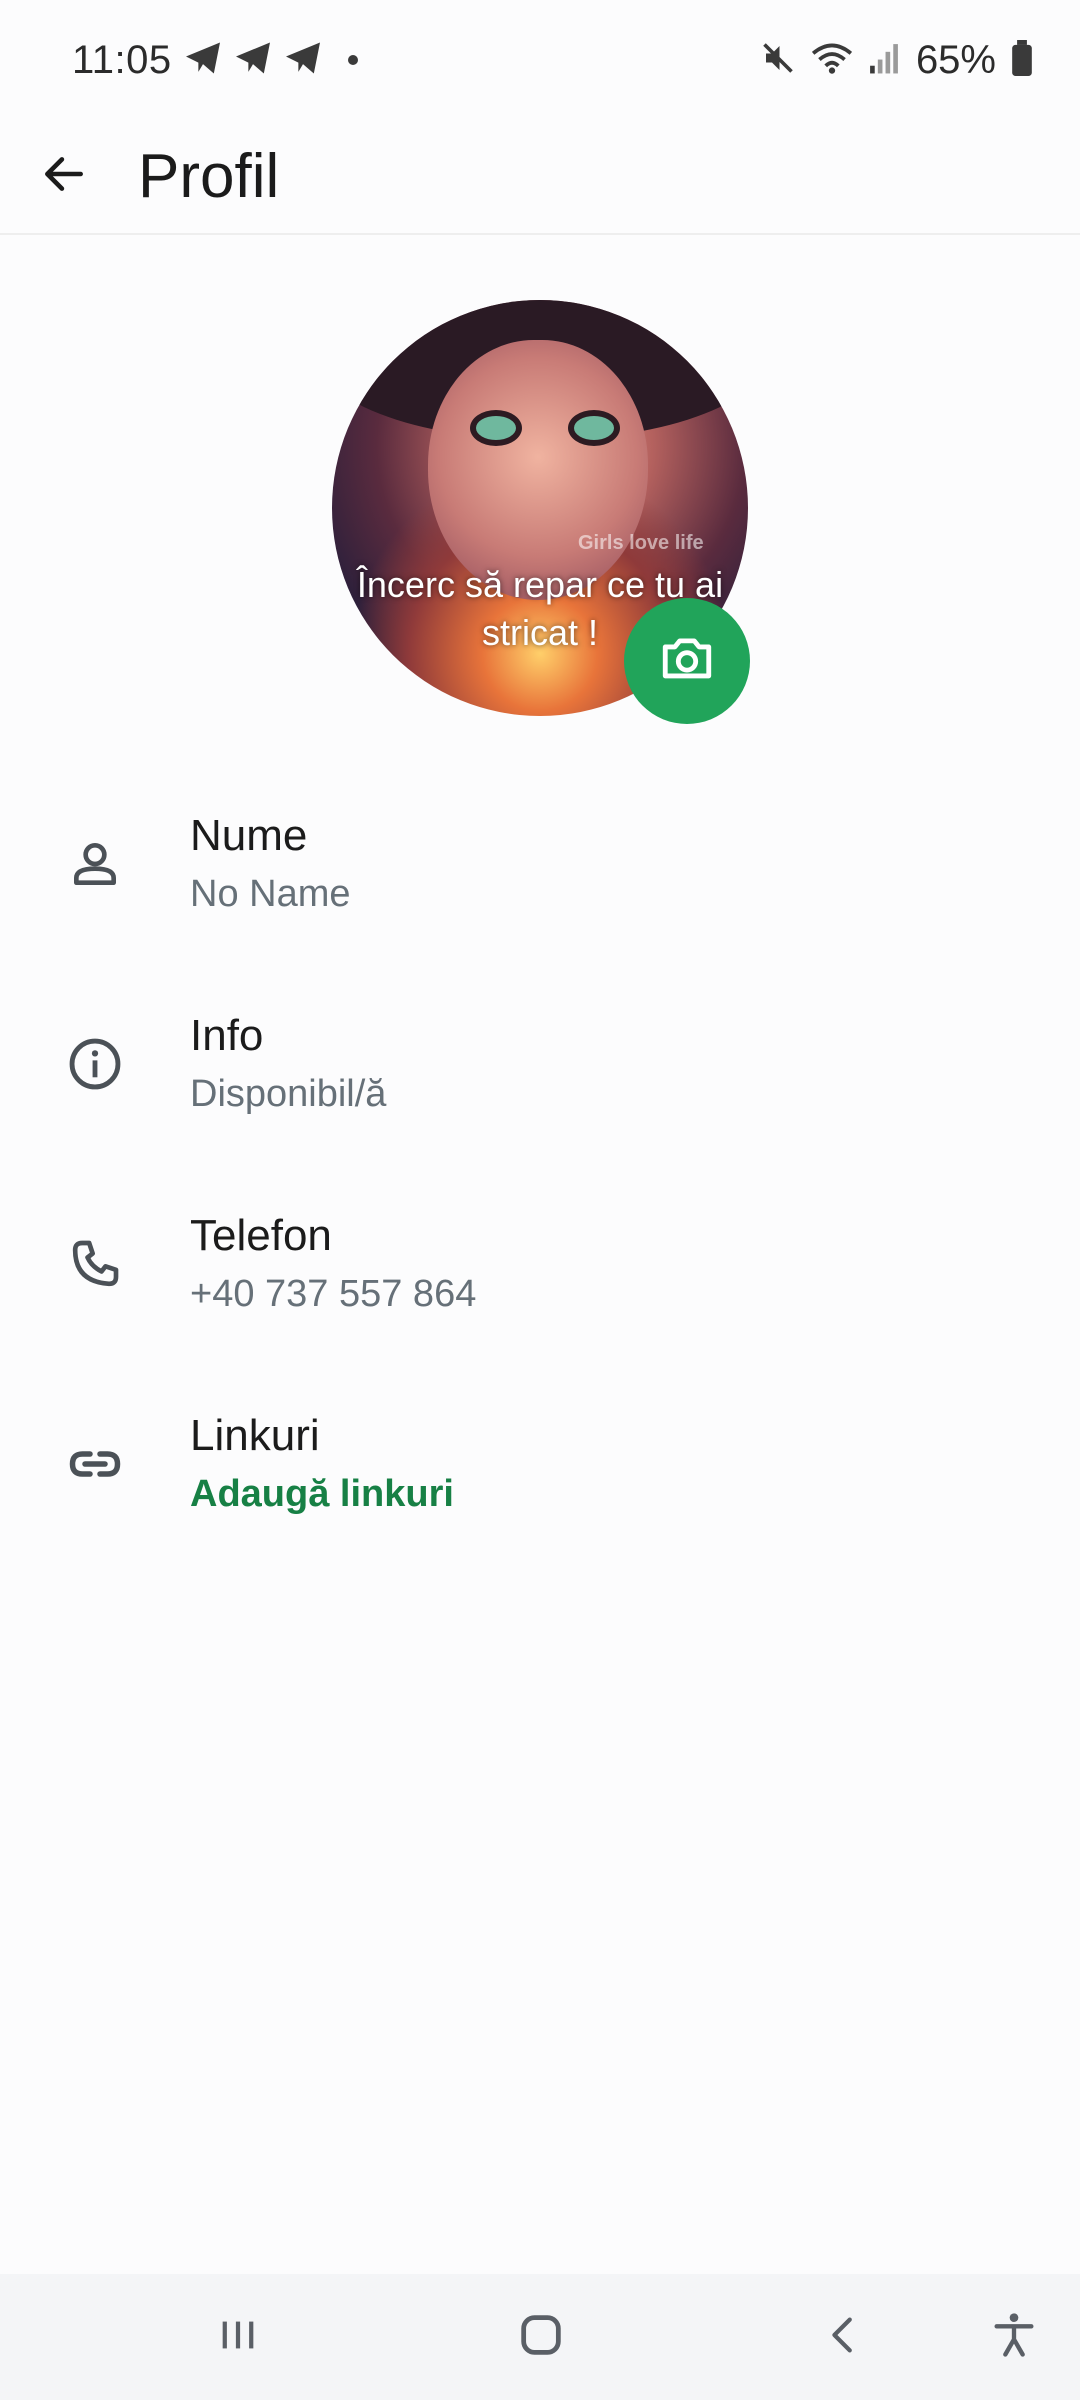 Image resolution: width=1080 pixels, height=2400 pixels. What do you see at coordinates (95, 1064) in the screenshot?
I see `info-icon` at bounding box center [95, 1064].